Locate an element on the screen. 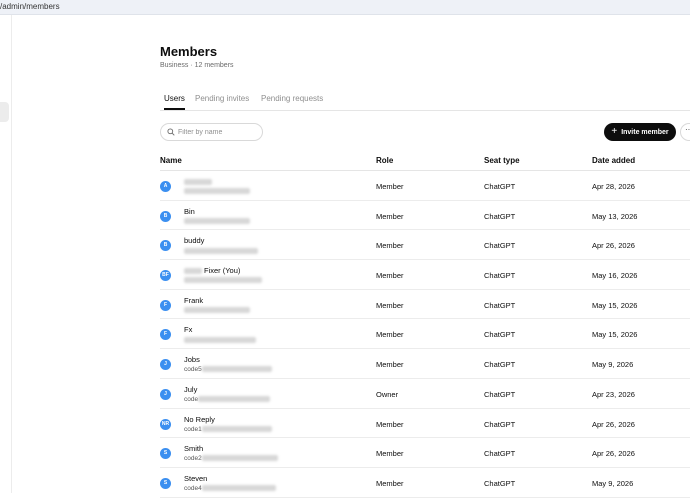 The height and width of the screenshot is (498, 690). table-row: A Member ChatGPT Apr 28, 2026 is located at coordinates (425, 186).